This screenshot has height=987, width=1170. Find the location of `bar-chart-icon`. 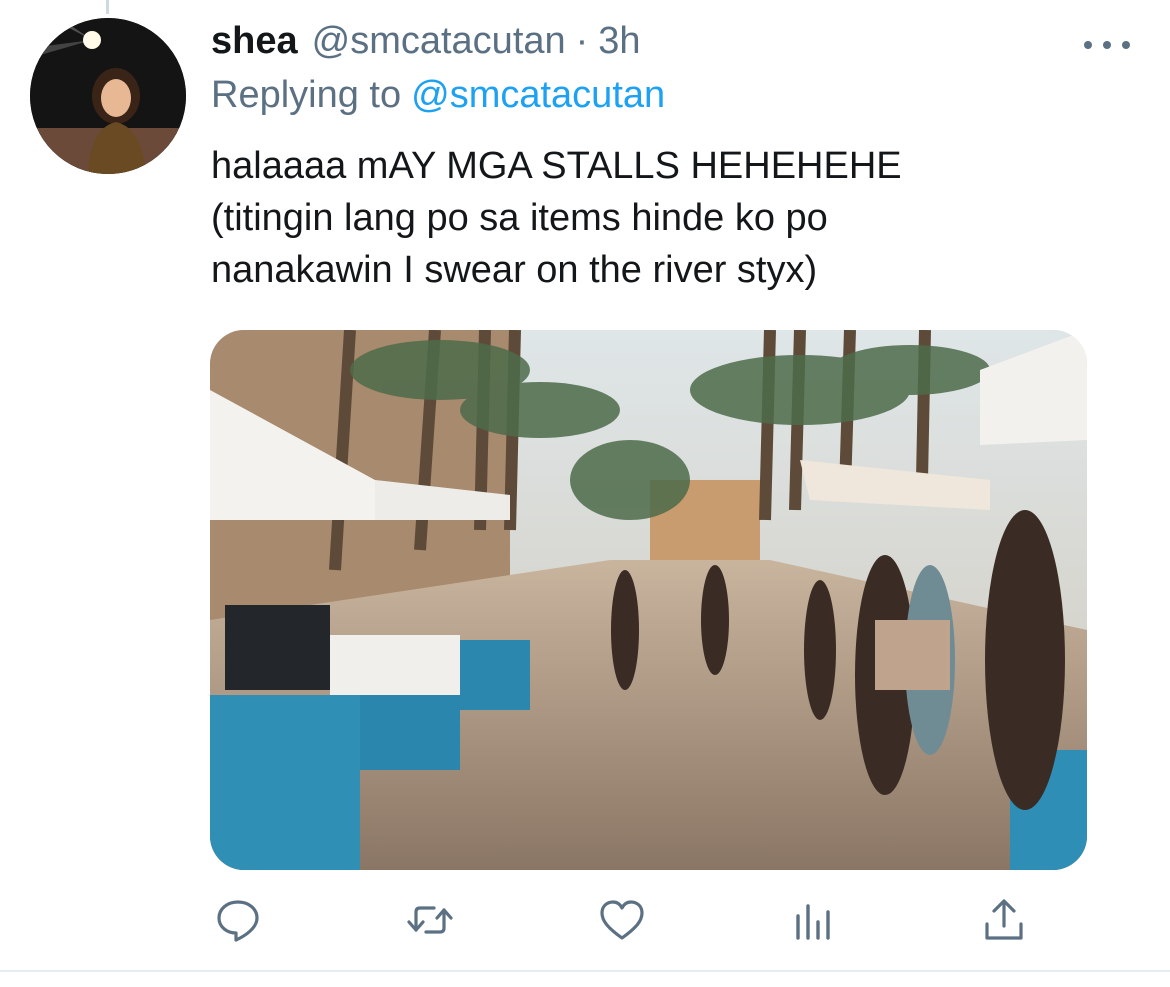

bar-chart-icon is located at coordinates (813, 922).